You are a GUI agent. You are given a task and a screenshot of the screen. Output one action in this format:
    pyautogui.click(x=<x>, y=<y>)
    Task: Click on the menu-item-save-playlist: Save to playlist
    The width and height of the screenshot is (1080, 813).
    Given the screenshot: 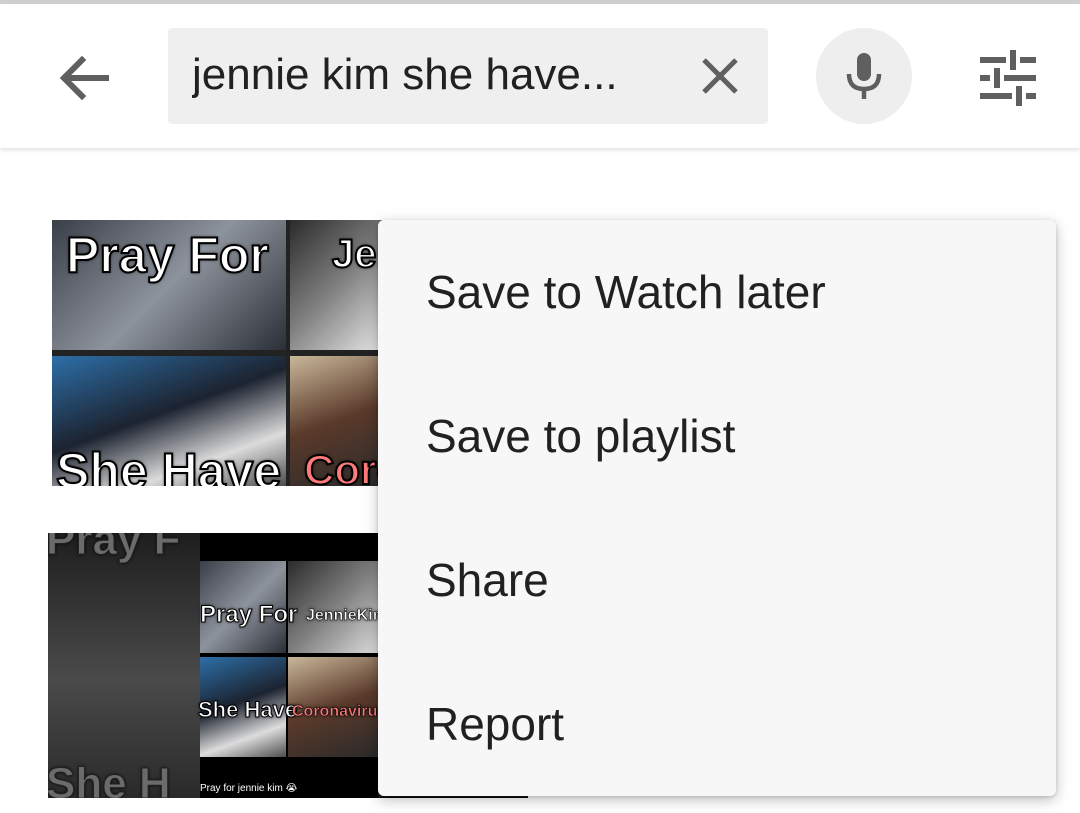 What is the action you would take?
    pyautogui.click(x=717, y=436)
    